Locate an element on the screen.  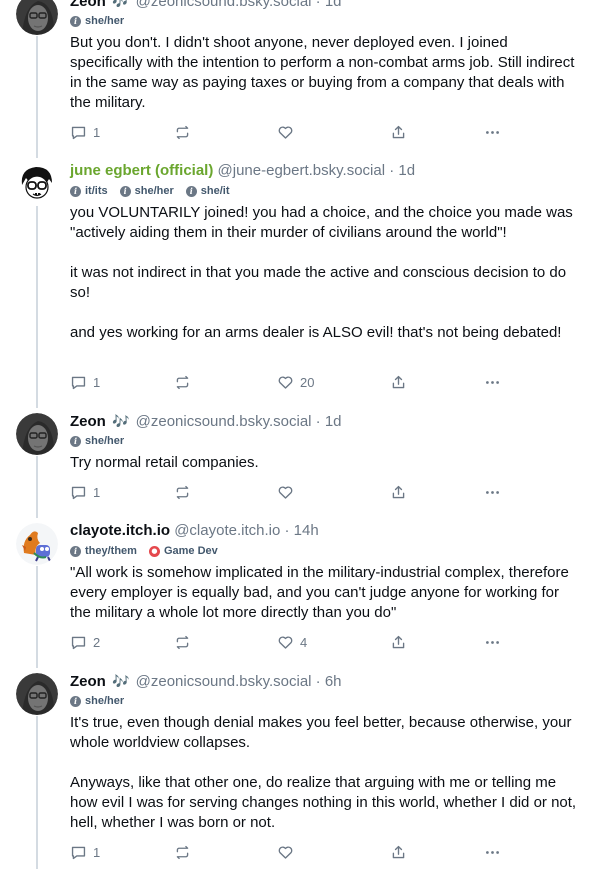
like-button: 4 is located at coordinates (292, 642).